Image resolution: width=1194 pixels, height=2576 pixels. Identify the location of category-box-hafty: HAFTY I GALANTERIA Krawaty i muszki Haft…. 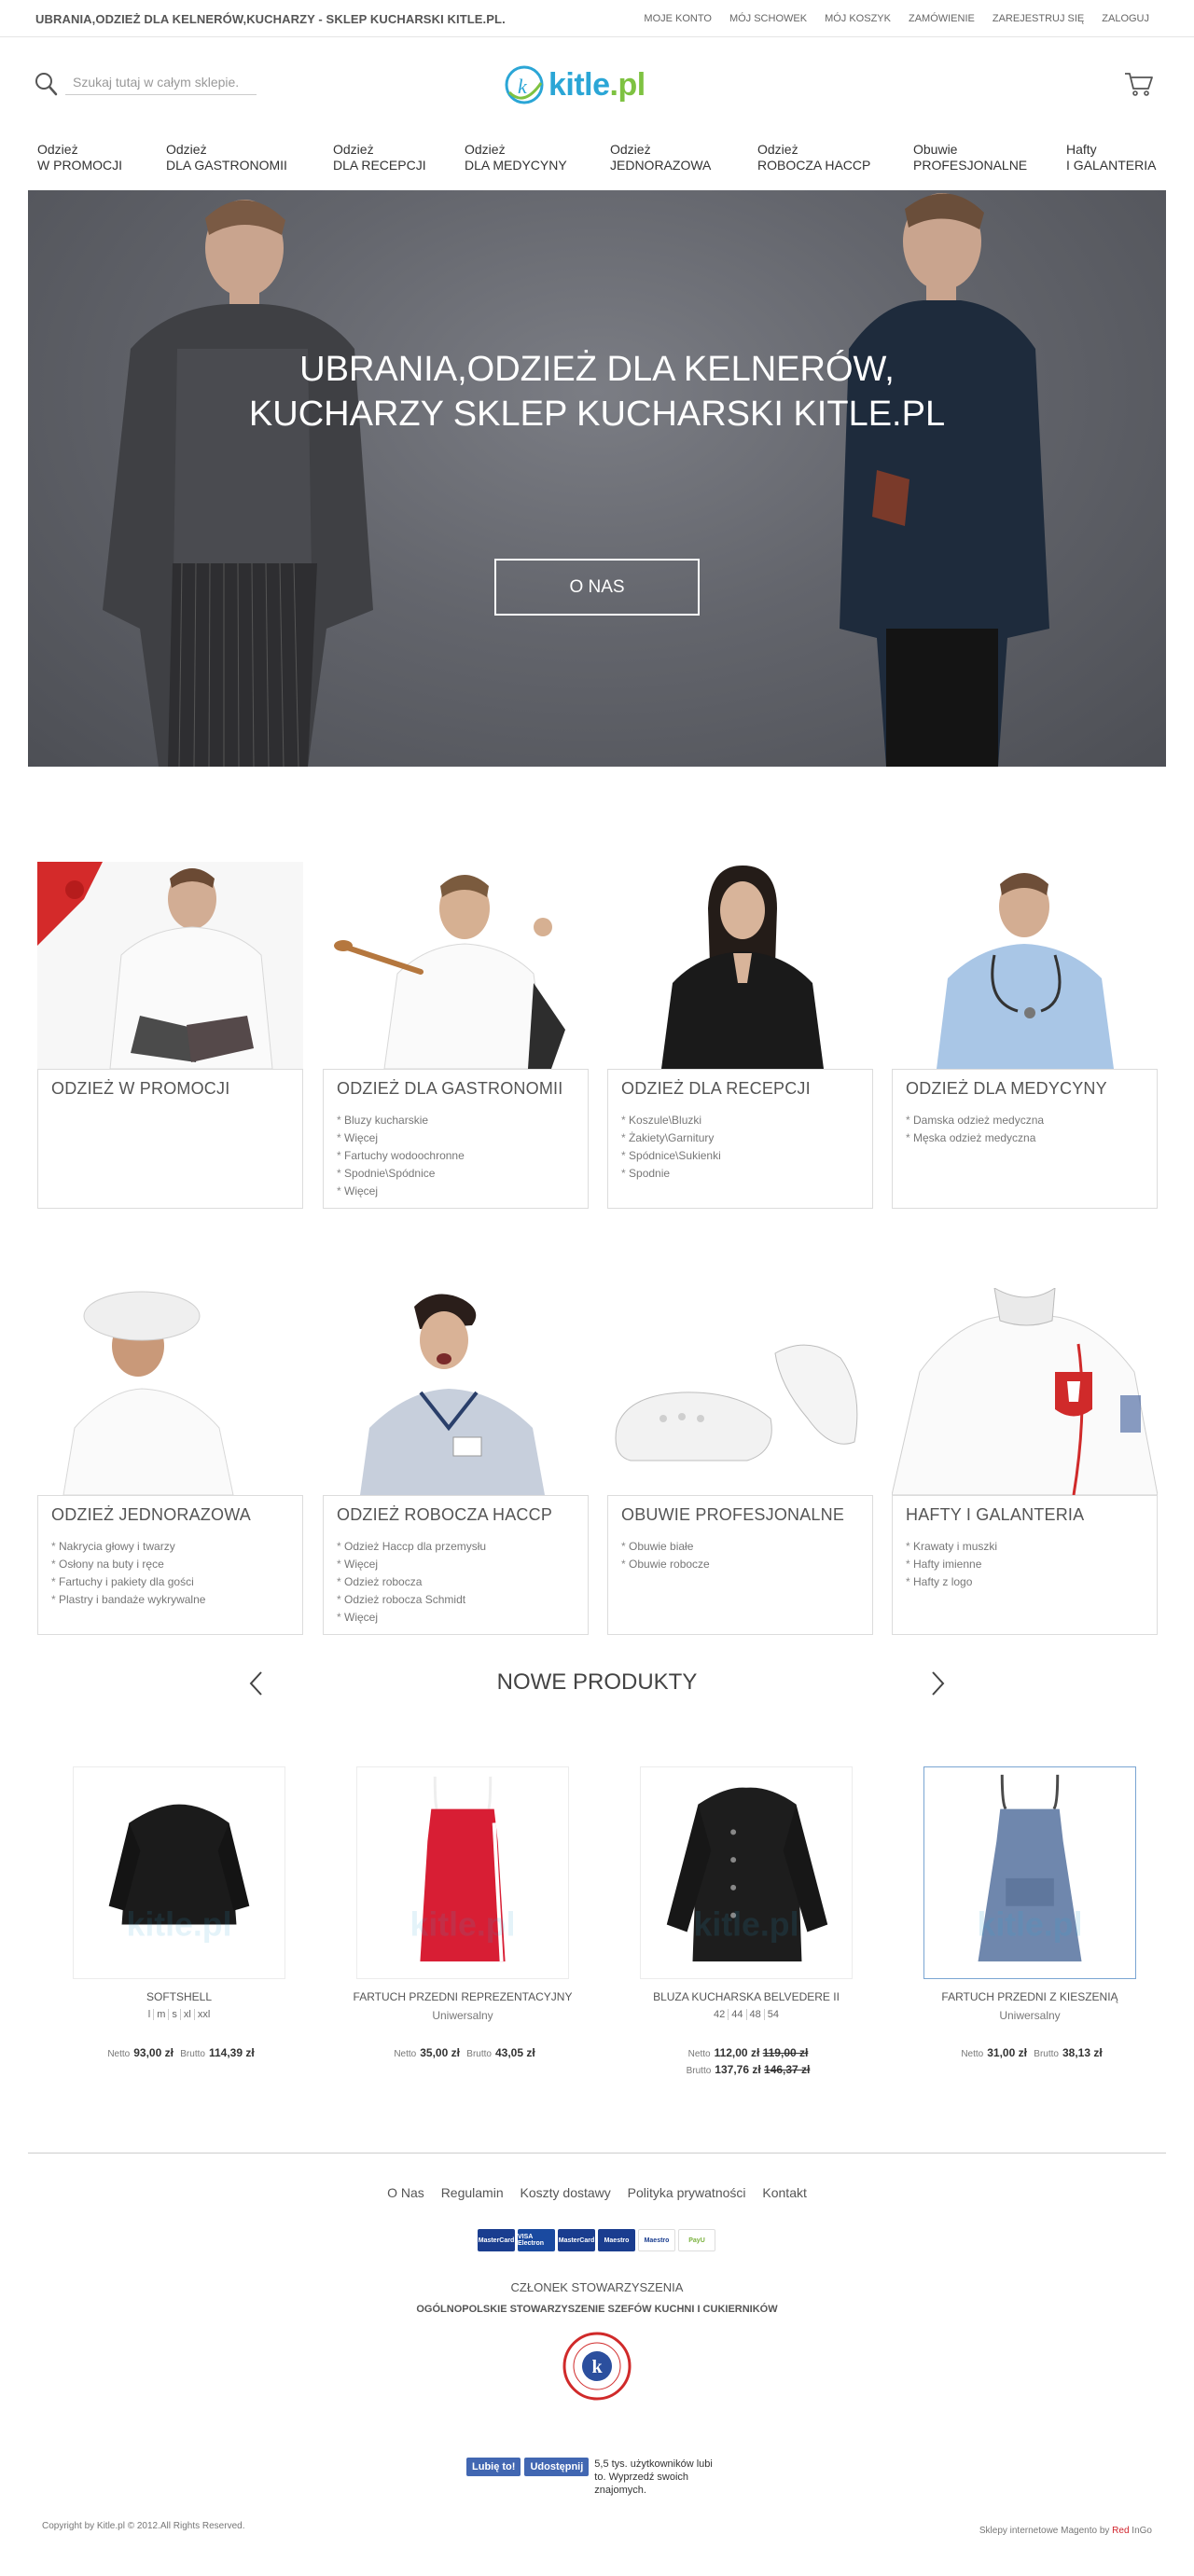
(1025, 1565).